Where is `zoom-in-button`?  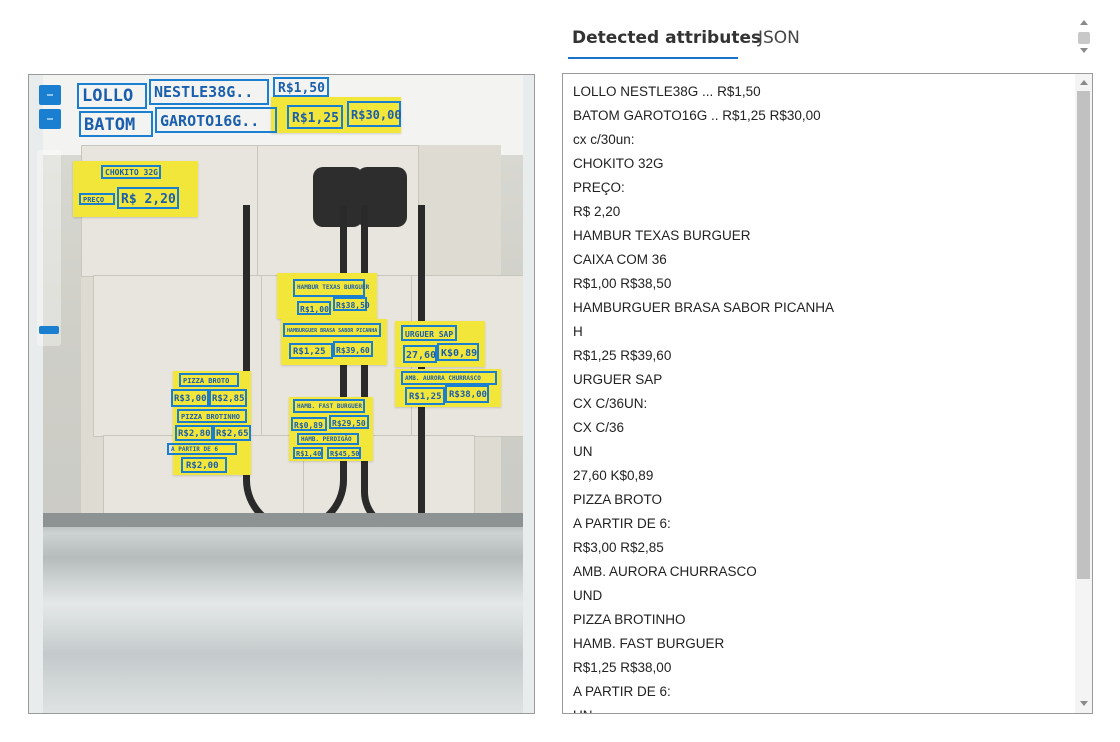
zoom-in-button is located at coordinates (50, 95).